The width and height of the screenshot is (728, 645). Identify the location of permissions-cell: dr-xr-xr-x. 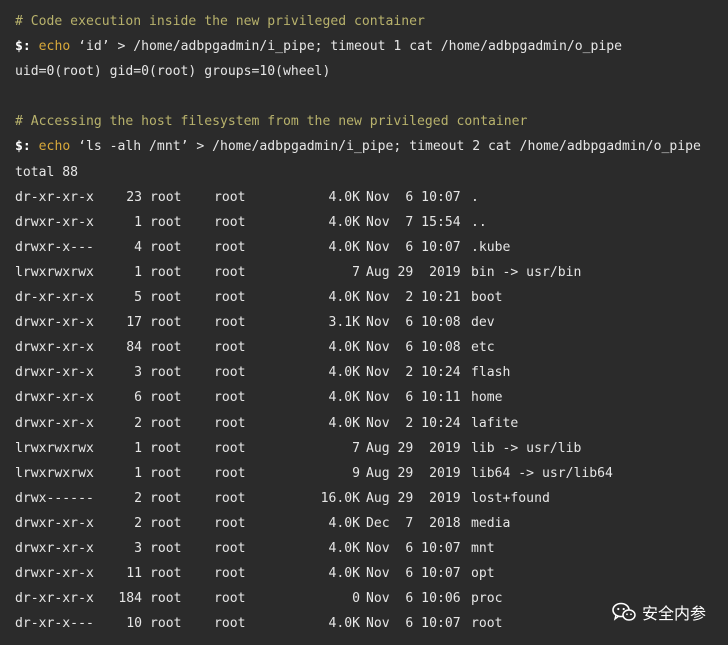
(54, 298).